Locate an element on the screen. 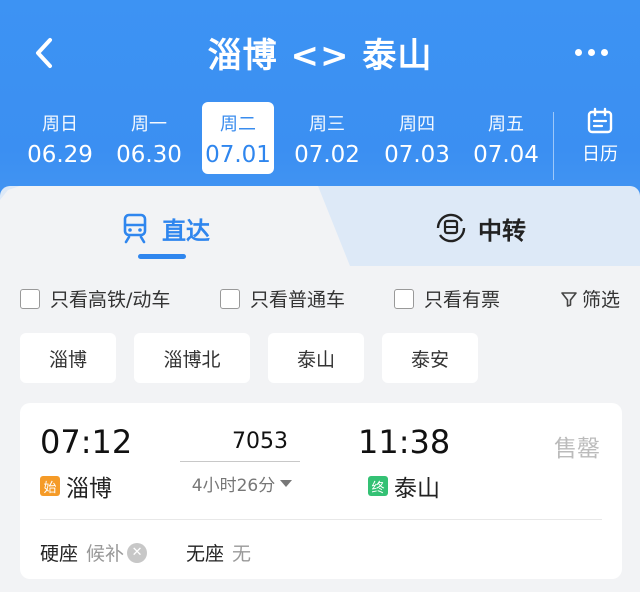 The width and height of the screenshot is (640, 592). filter-row: 只看高铁/动车 只看普通车 只看有票 筛选 is located at coordinates (320, 300).